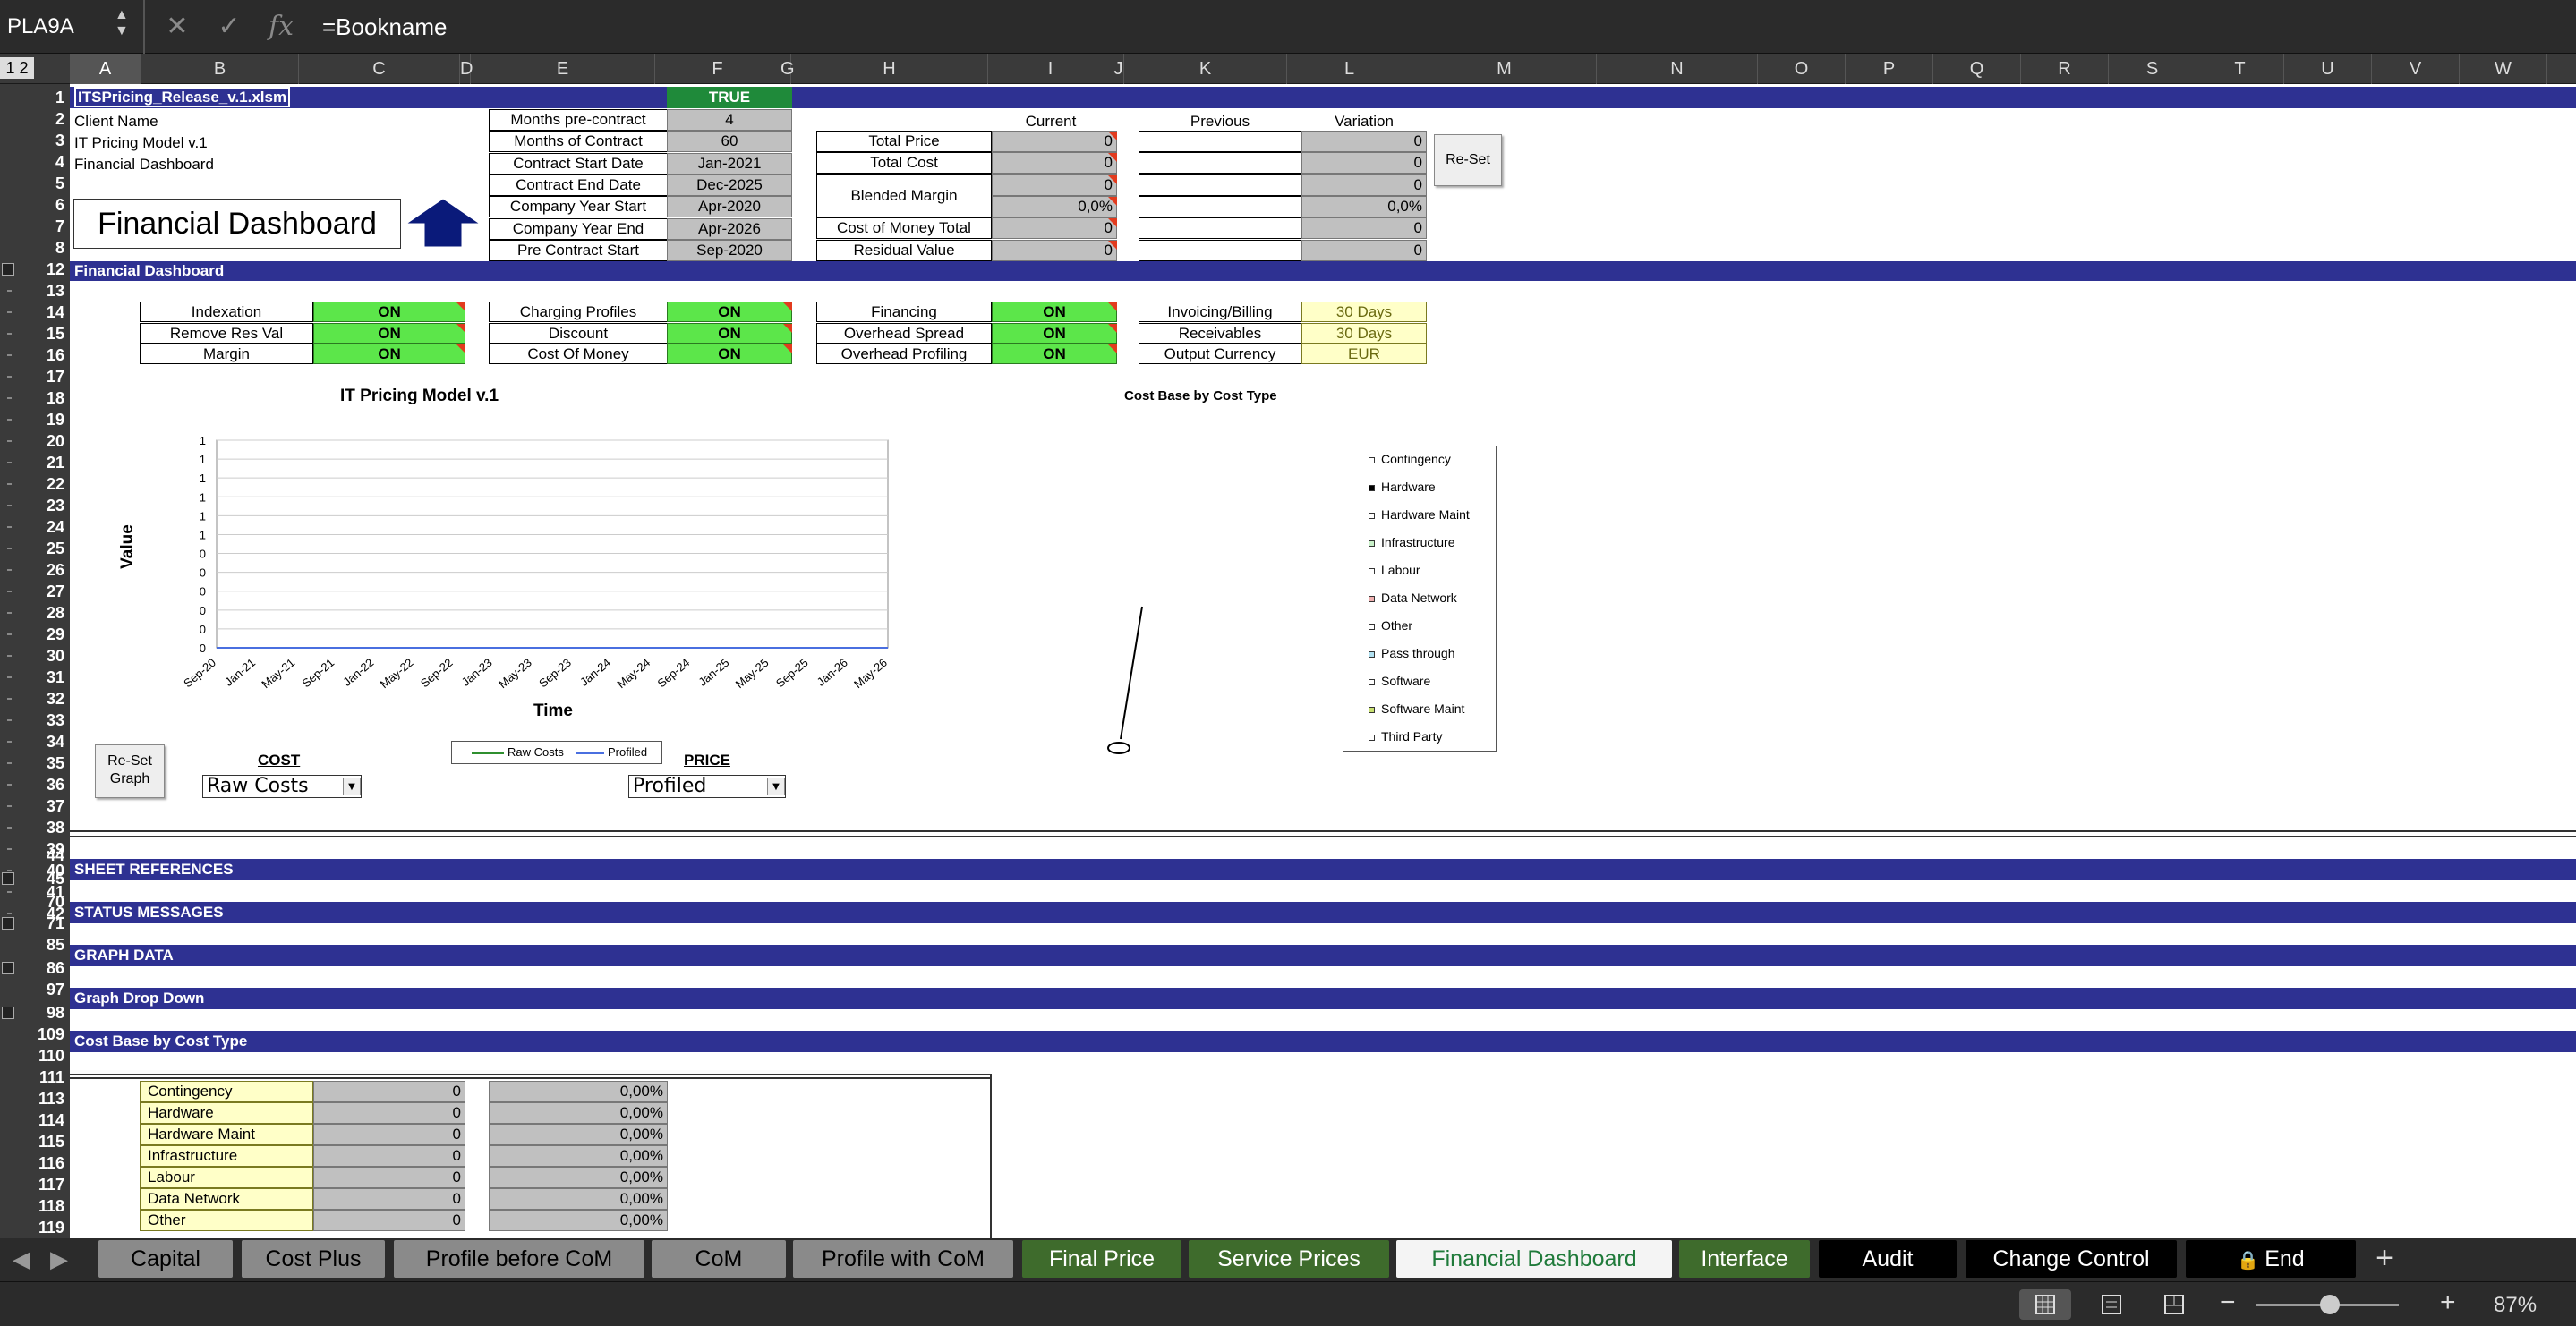 This screenshot has width=2576, height=1326. Describe the element at coordinates (177, 27) in the screenshot. I see `cancel-icon: ✕` at that location.